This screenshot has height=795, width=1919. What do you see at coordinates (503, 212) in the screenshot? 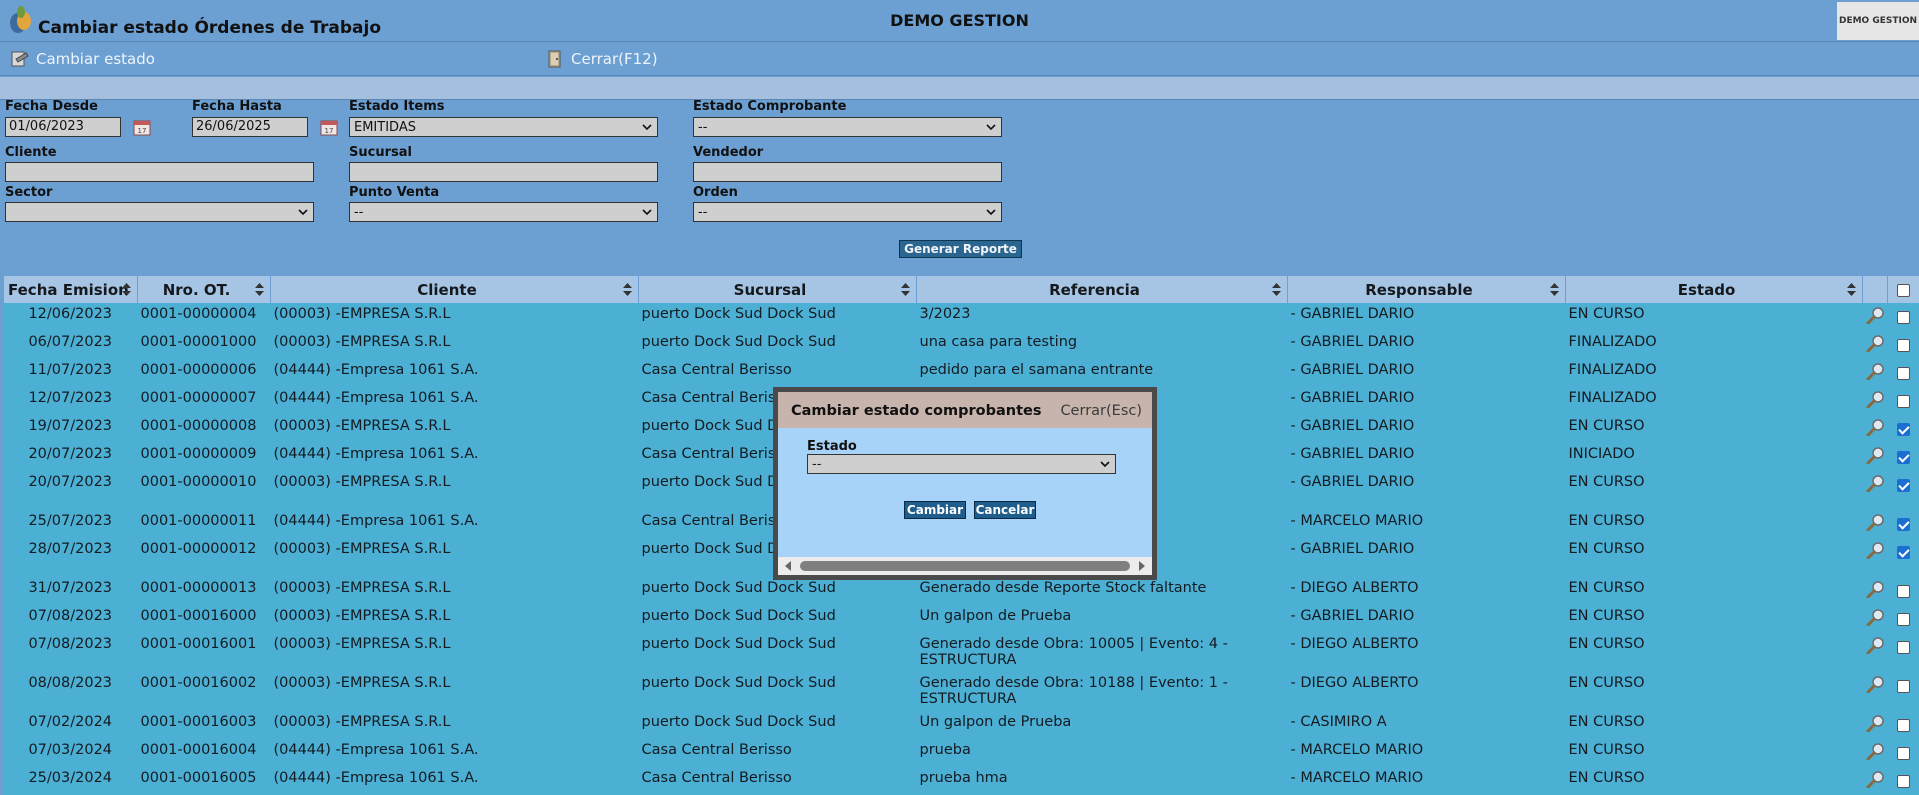
I see `punto-venta-select: --` at bounding box center [503, 212].